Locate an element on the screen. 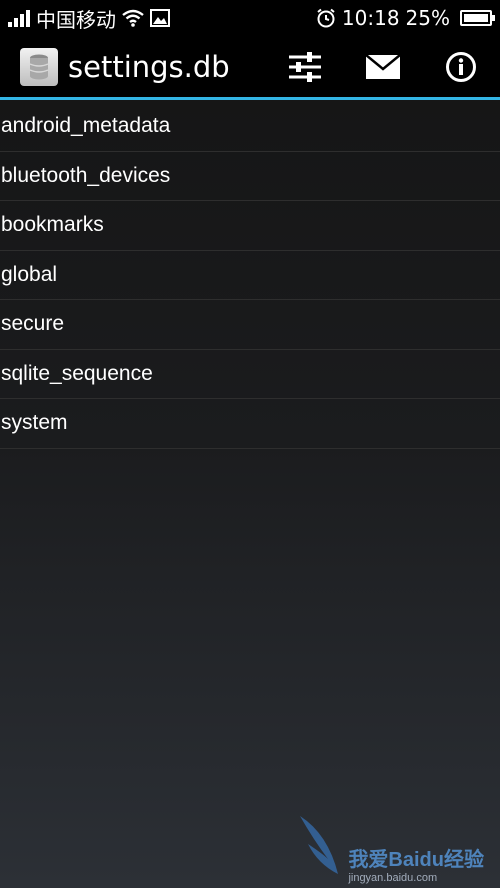  table-row: bookmarks is located at coordinates (250, 226).